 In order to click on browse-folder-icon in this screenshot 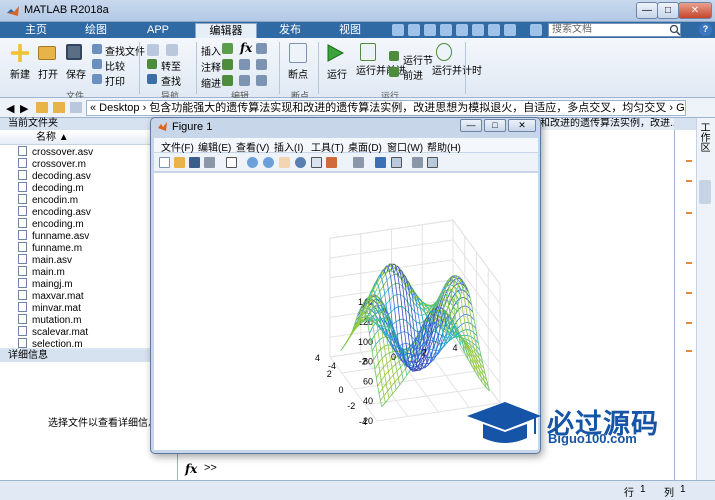, I will do `click(59, 107)`.